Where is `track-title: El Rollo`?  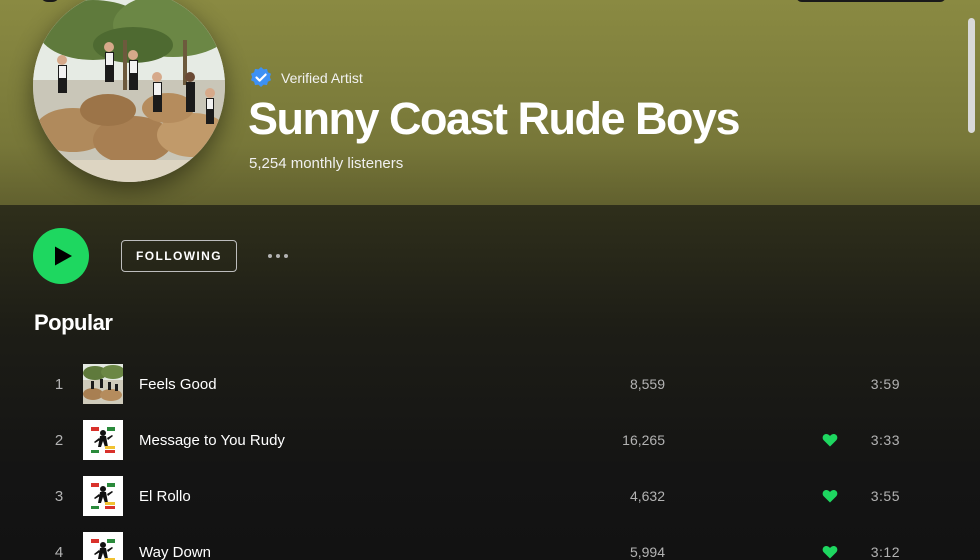 track-title: El Rollo is located at coordinates (165, 496).